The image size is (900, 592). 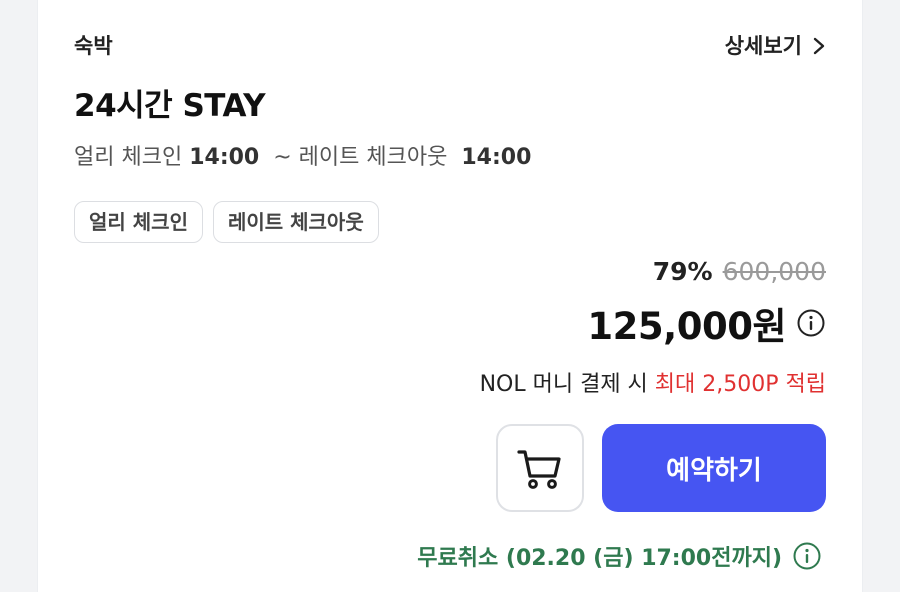 I want to click on checkout-time: 14:00, so click(x=496, y=157).